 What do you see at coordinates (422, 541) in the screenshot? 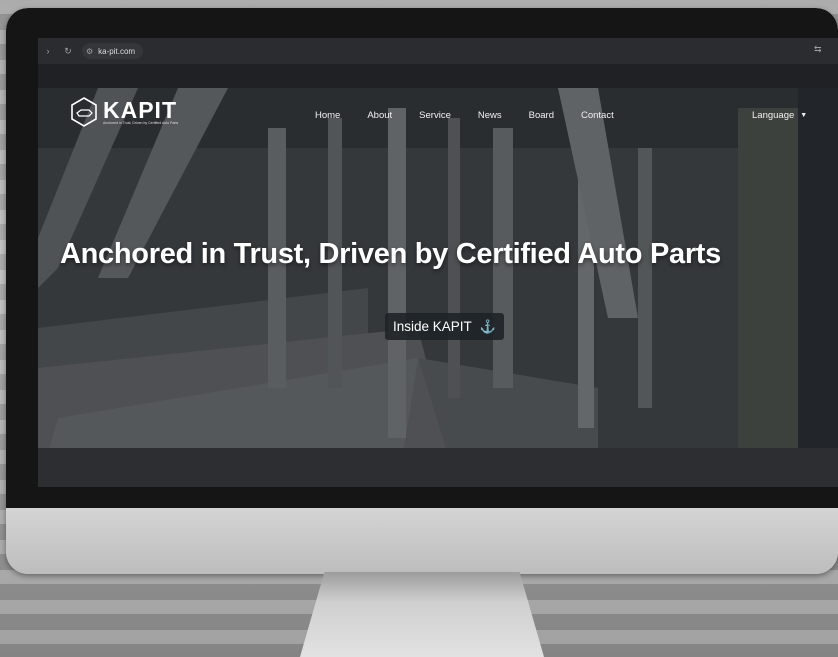
I see `monitor-chin` at bounding box center [422, 541].